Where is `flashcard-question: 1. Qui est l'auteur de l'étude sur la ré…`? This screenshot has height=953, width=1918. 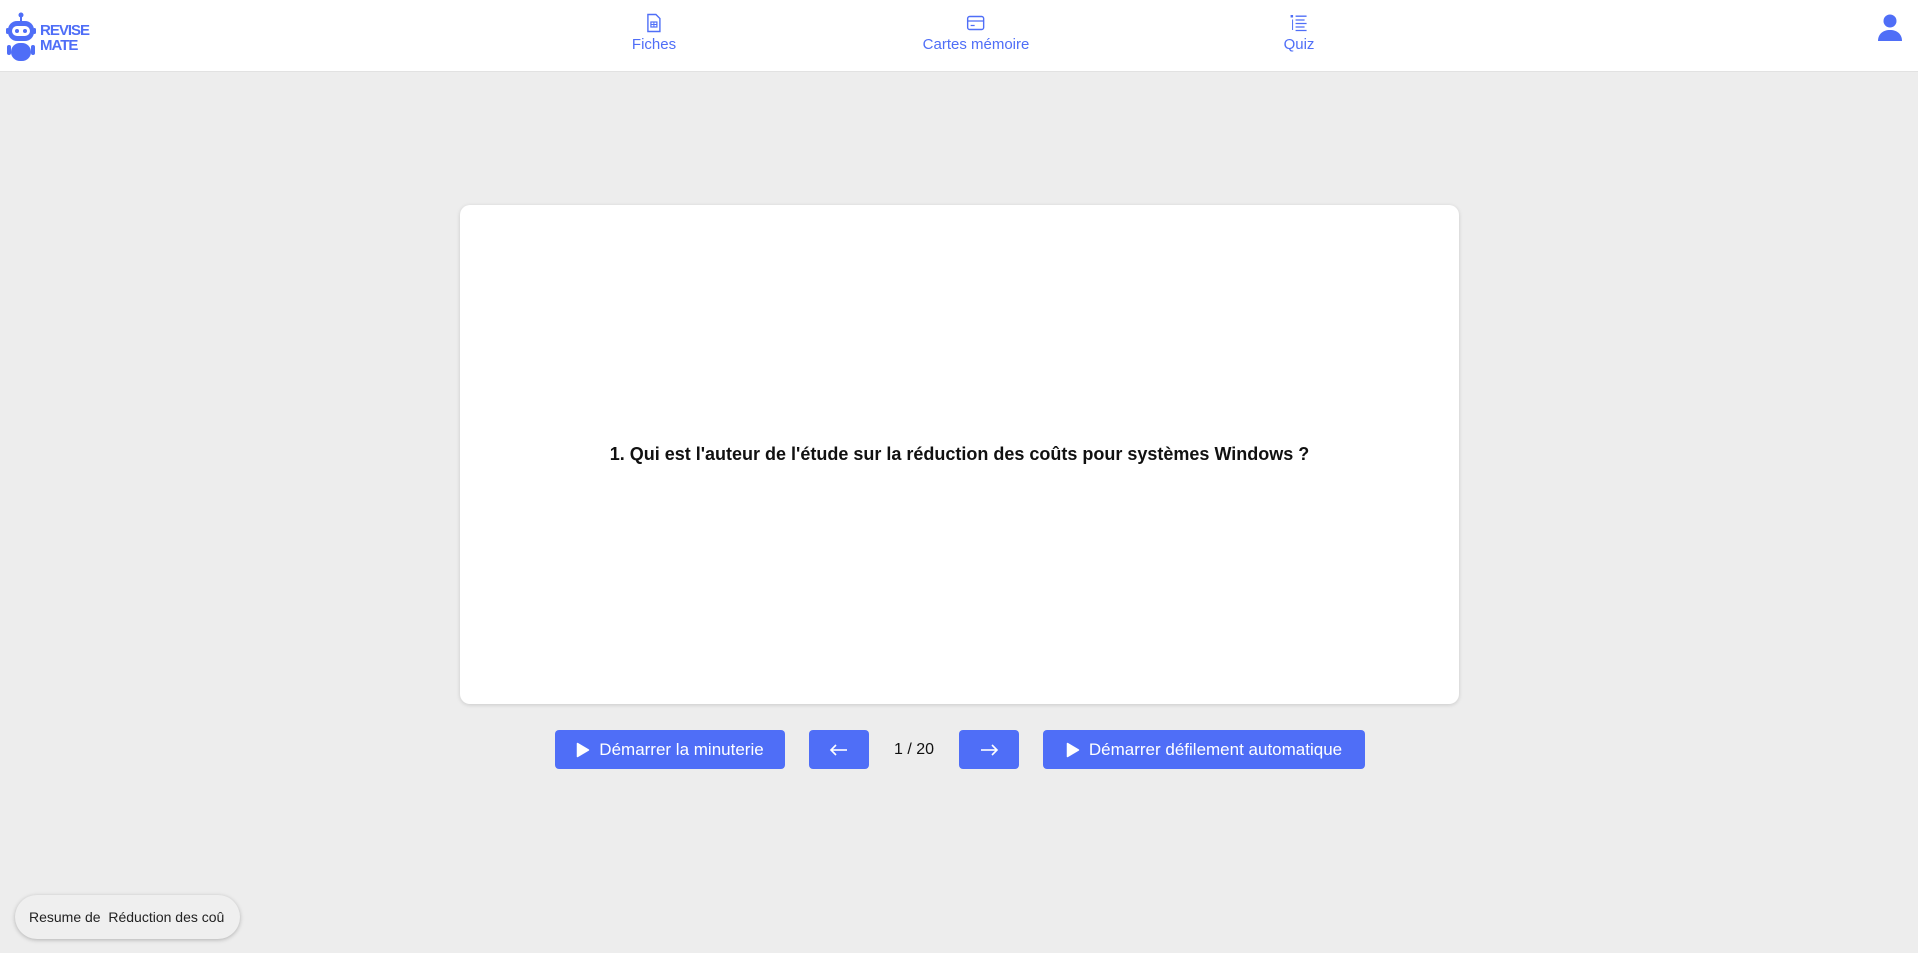
flashcard-question: 1. Qui est l'auteur de l'étude sur la ré… is located at coordinates (959, 454).